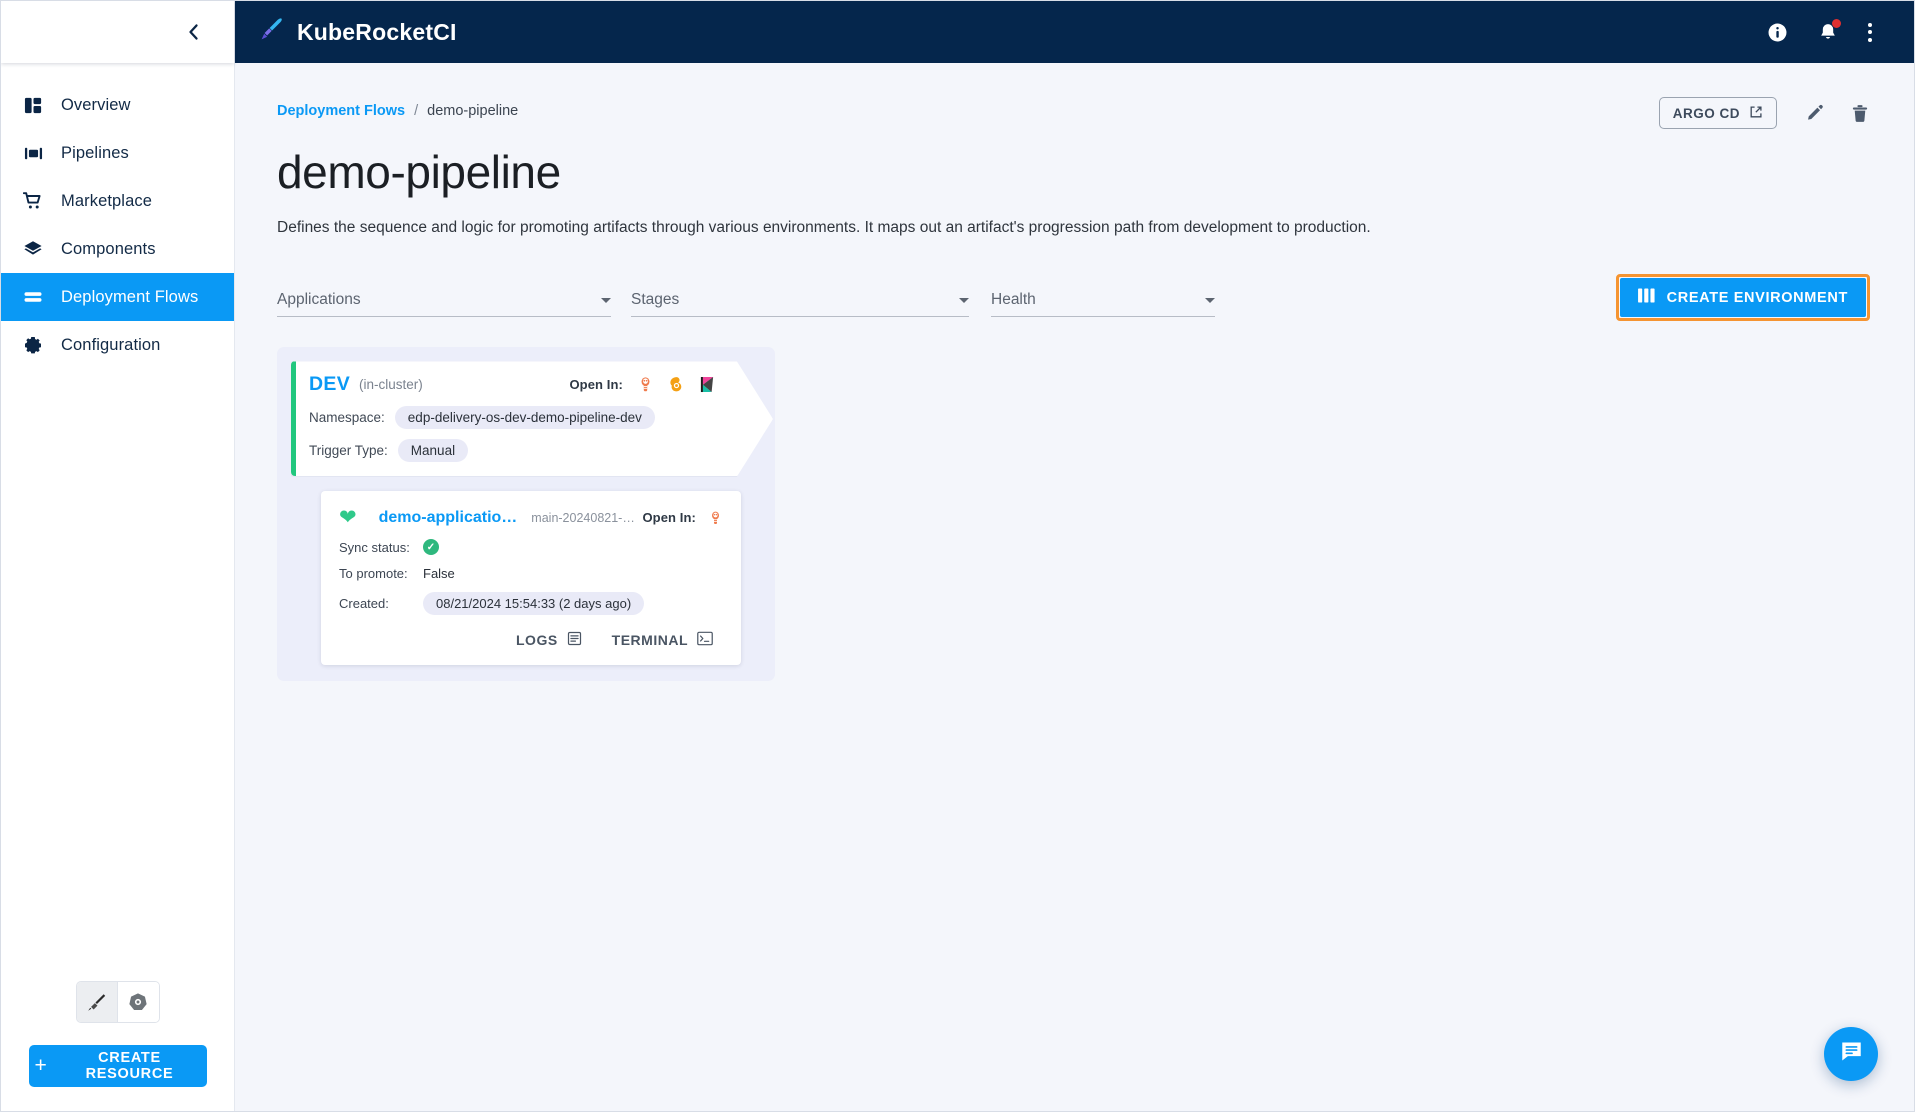 Image resolution: width=1915 pixels, height=1112 pixels. Describe the element at coordinates (525, 417) in the screenshot. I see `field-value: edp-delivery-os-dev-demo-pipeline-dev` at that location.